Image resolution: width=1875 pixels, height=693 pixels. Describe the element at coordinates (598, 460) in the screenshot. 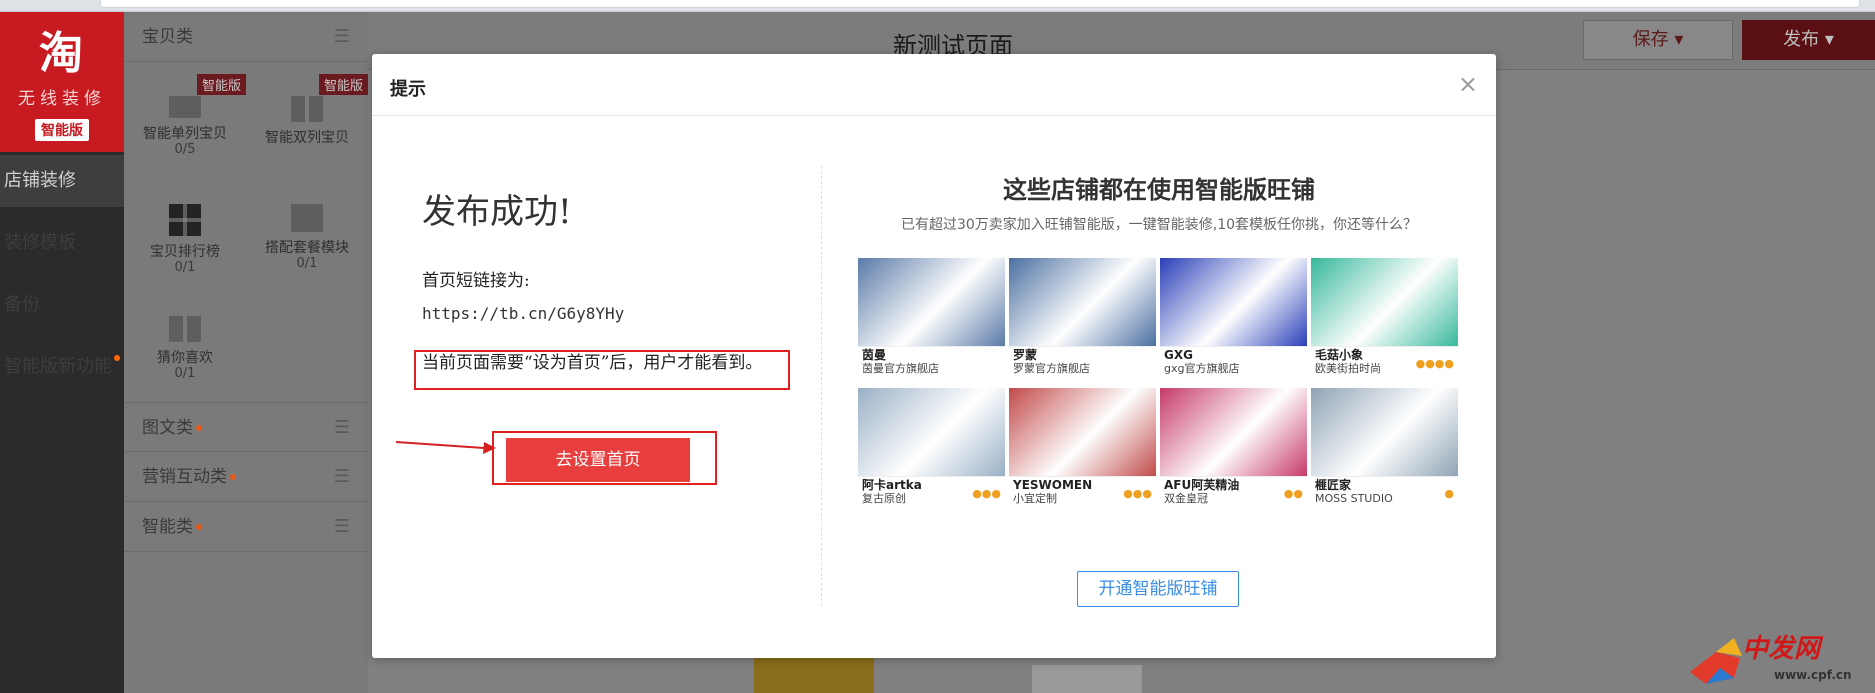

I see `set-homepage-button: 去设置首页` at that location.